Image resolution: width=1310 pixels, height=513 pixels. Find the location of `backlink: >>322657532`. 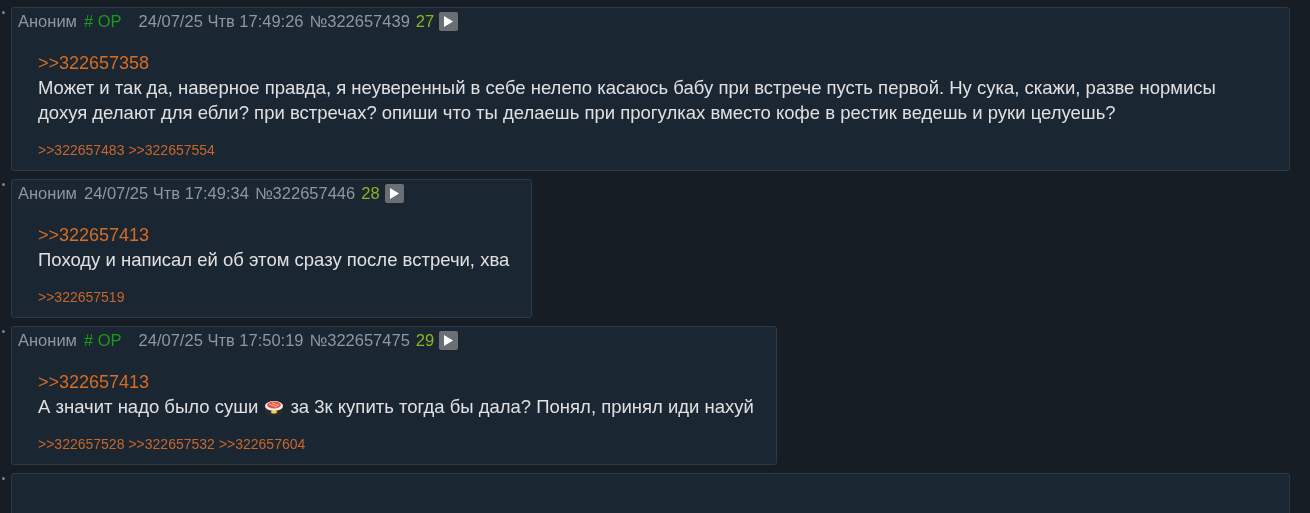

backlink: >>322657532 is located at coordinates (171, 444).